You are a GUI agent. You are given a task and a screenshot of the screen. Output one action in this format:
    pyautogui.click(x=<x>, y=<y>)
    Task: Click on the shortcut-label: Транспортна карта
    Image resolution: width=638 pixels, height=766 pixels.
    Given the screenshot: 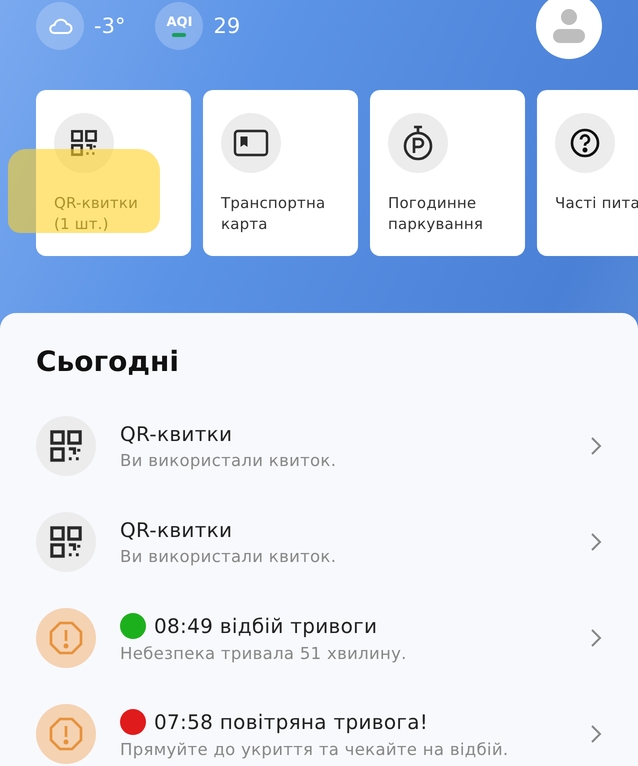 What is the action you would take?
    pyautogui.click(x=273, y=214)
    